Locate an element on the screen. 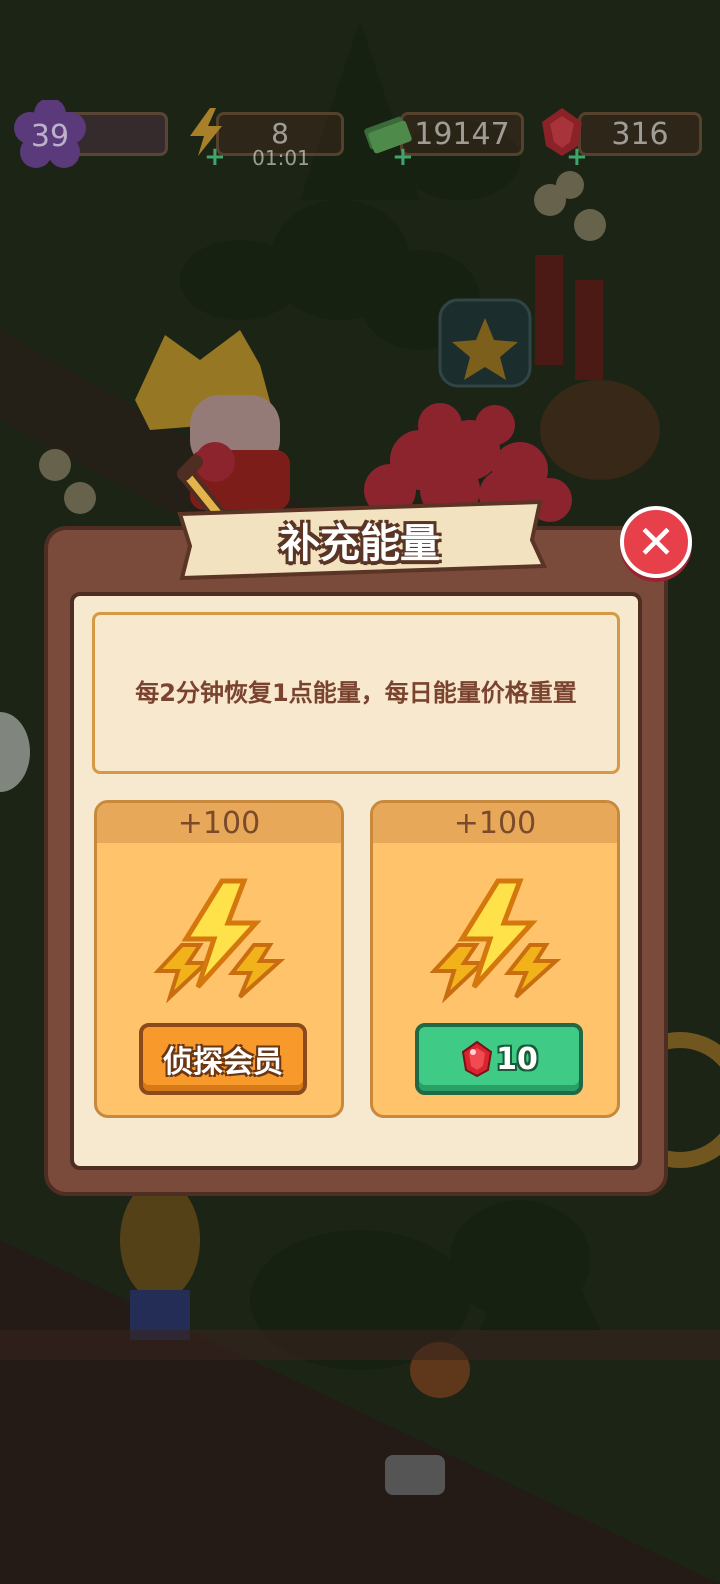  description-box: 每2分钟恢复1点能量，每日能量价格重置 is located at coordinates (356, 693).